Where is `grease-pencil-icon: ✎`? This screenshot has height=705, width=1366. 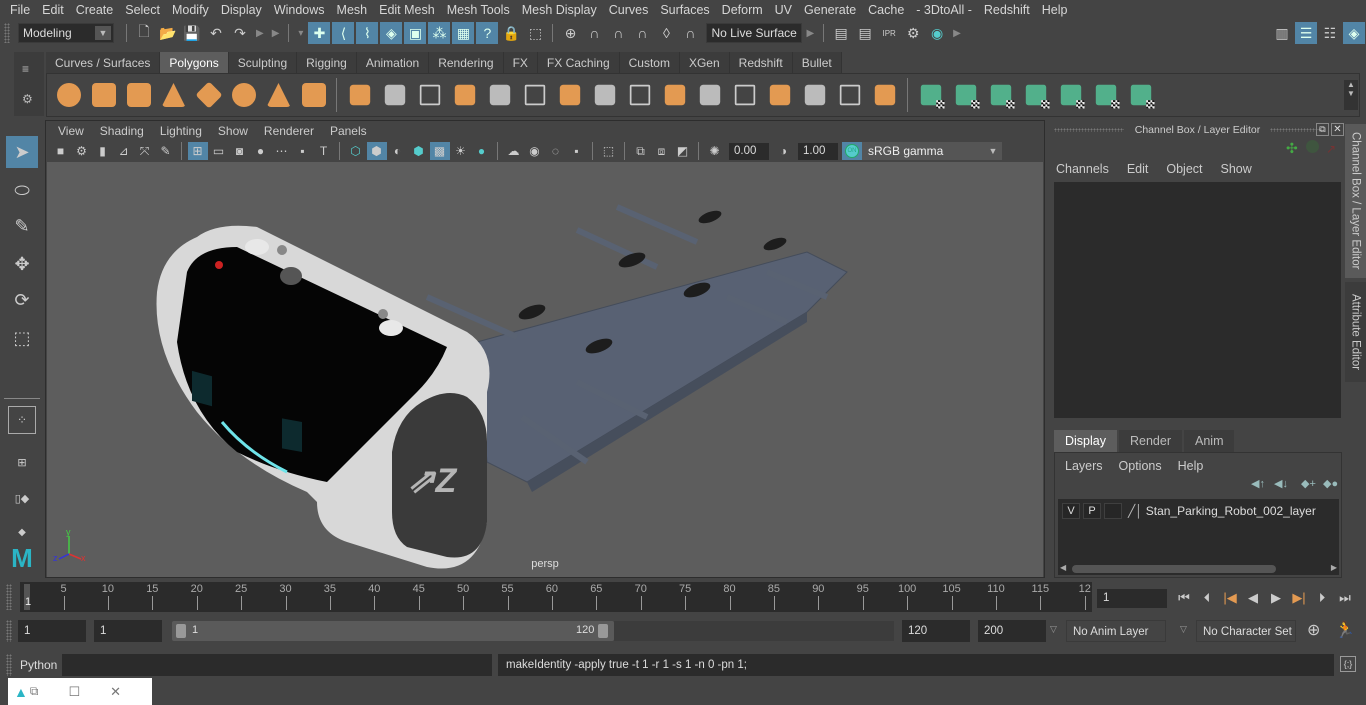
grease-pencil-icon: ✎ is located at coordinates (166, 151).